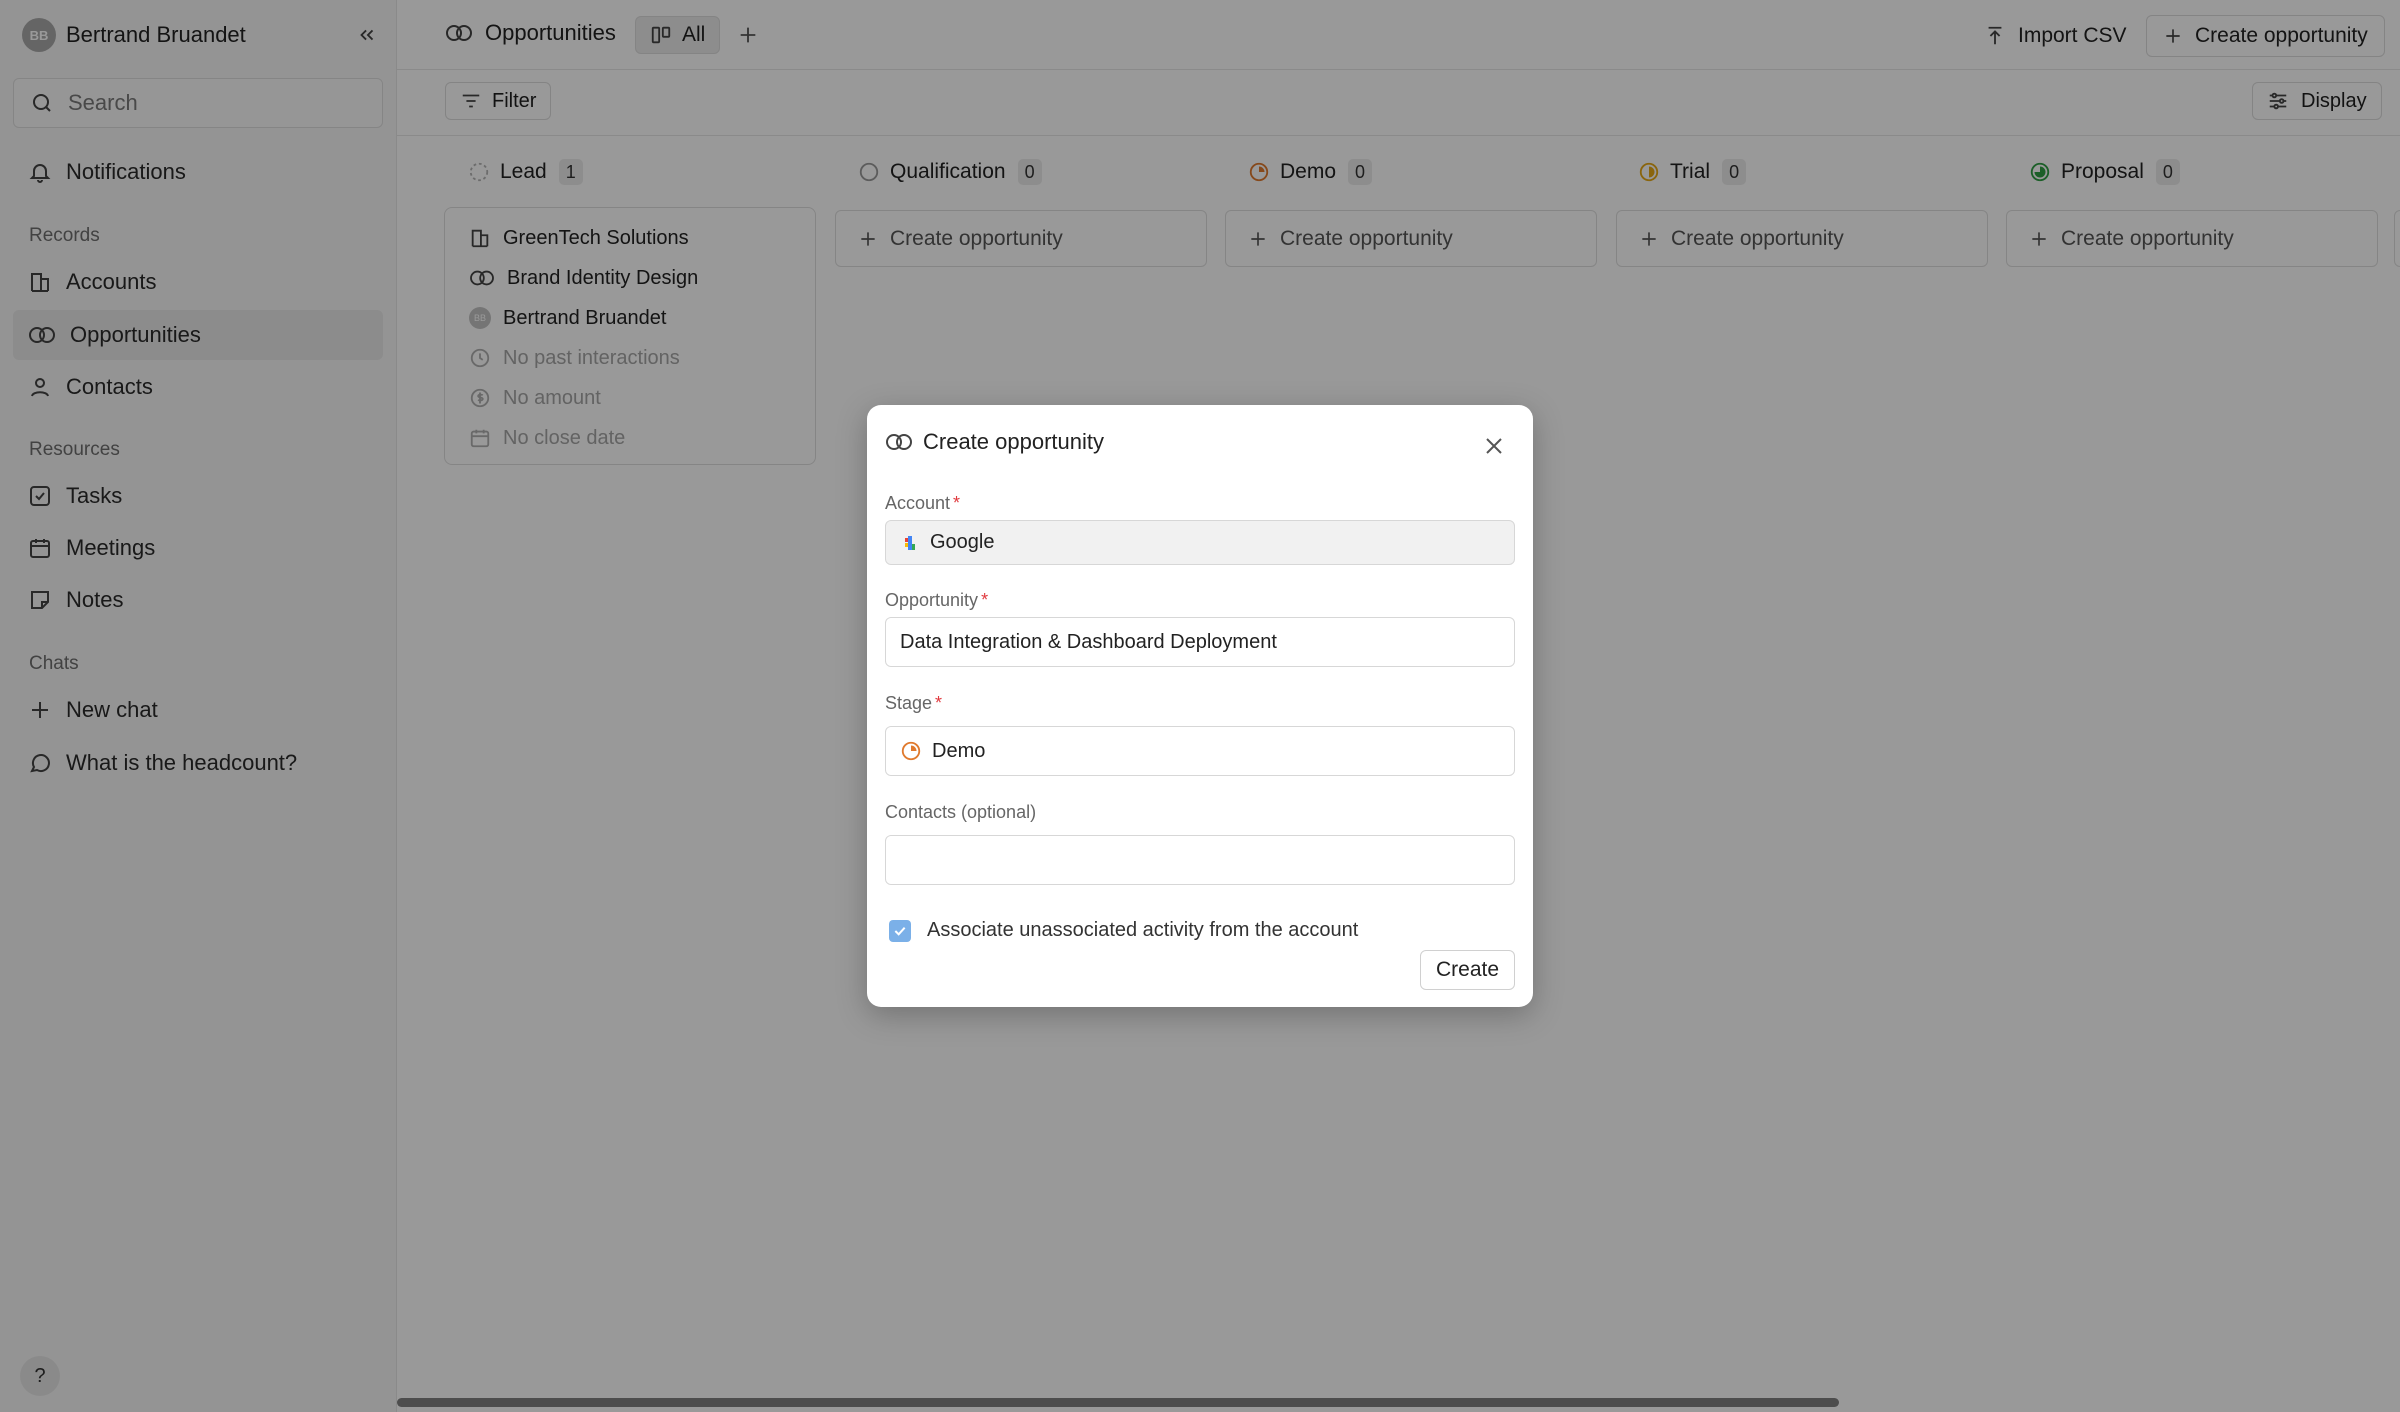 Image resolution: width=2400 pixels, height=1412 pixels. I want to click on quarter-progress-icon, so click(911, 751).